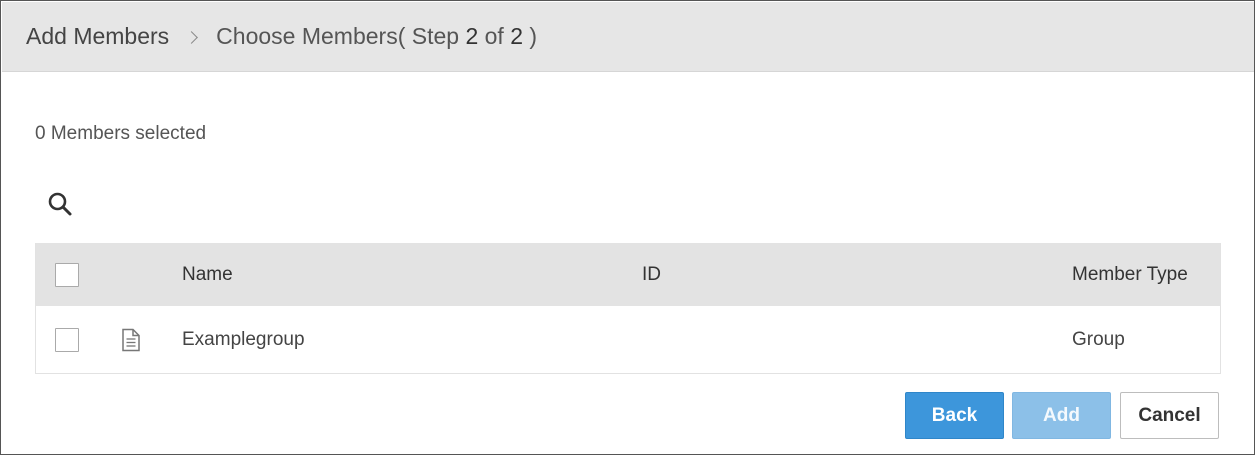 Image resolution: width=1255 pixels, height=455 pixels. What do you see at coordinates (192, 37) in the screenshot?
I see `chevron-right-icon` at bounding box center [192, 37].